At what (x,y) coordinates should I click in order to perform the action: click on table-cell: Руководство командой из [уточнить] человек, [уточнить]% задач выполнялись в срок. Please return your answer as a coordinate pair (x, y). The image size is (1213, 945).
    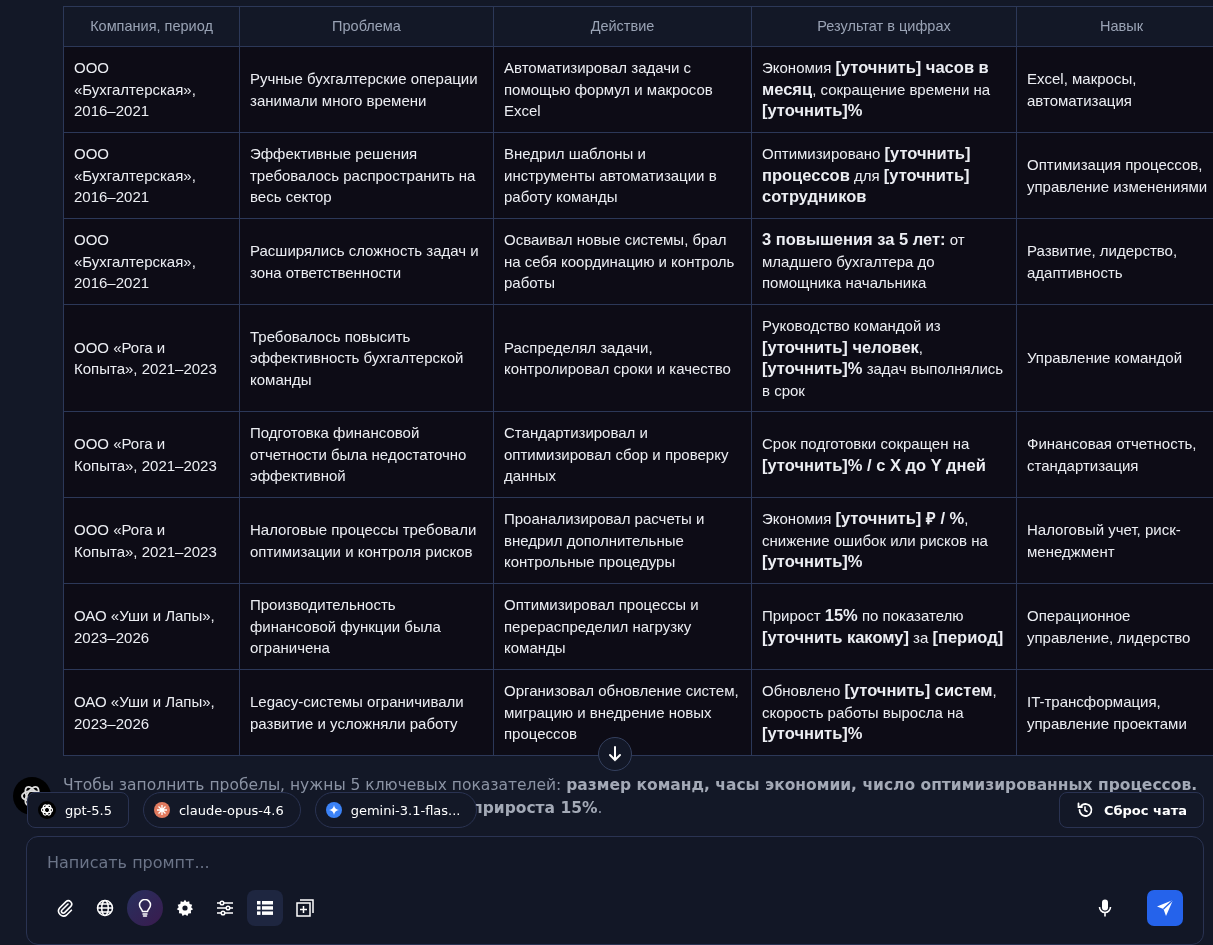
    Looking at the image, I should click on (884, 358).